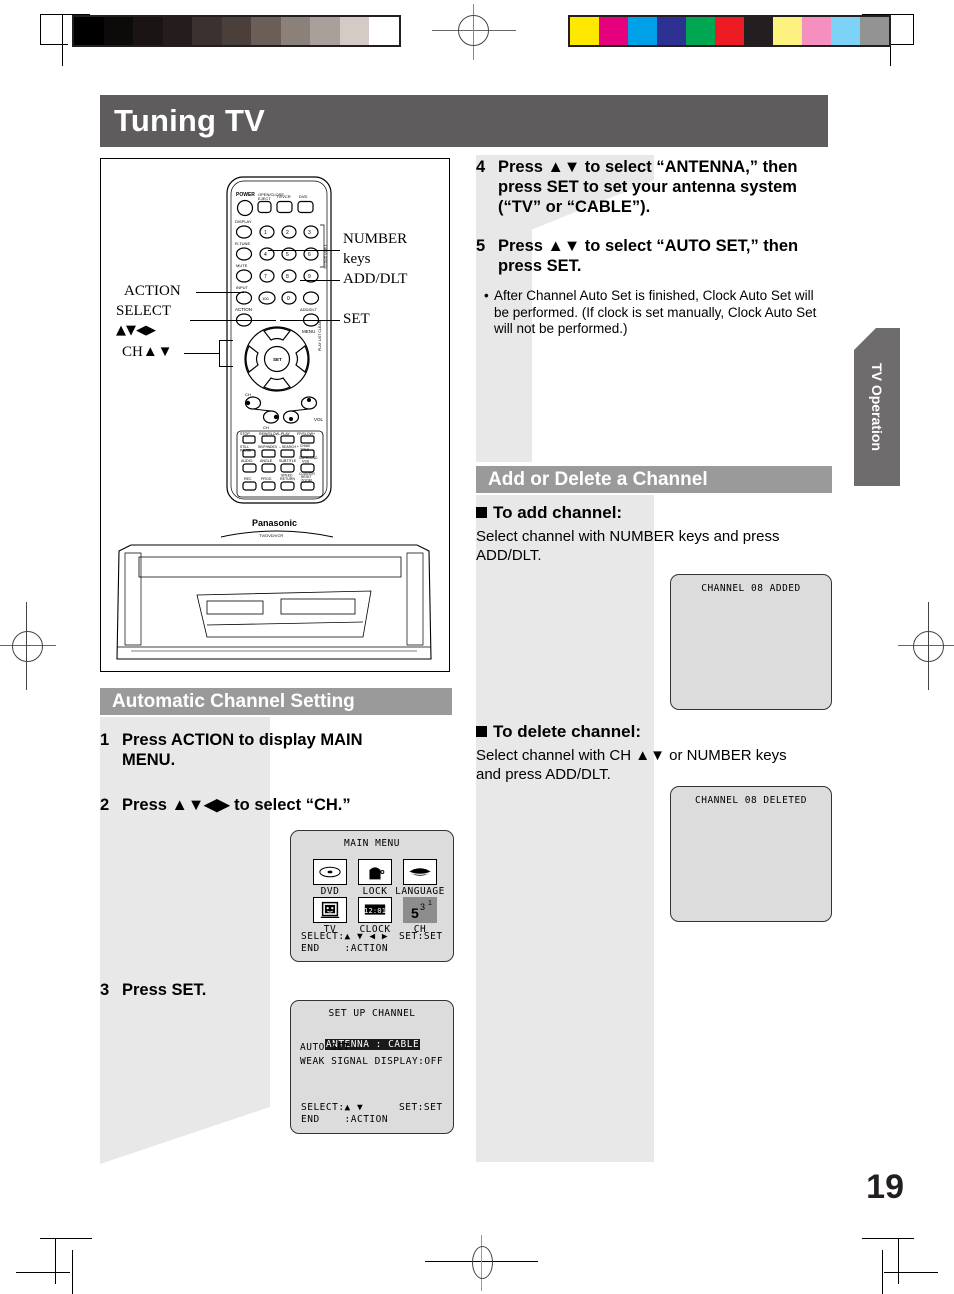 This screenshot has height=1294, width=954. Describe the element at coordinates (345, 936) in the screenshot. I see `osd-main-menu-select: SELECT:▲ ▼ ◀ ▶` at that location.